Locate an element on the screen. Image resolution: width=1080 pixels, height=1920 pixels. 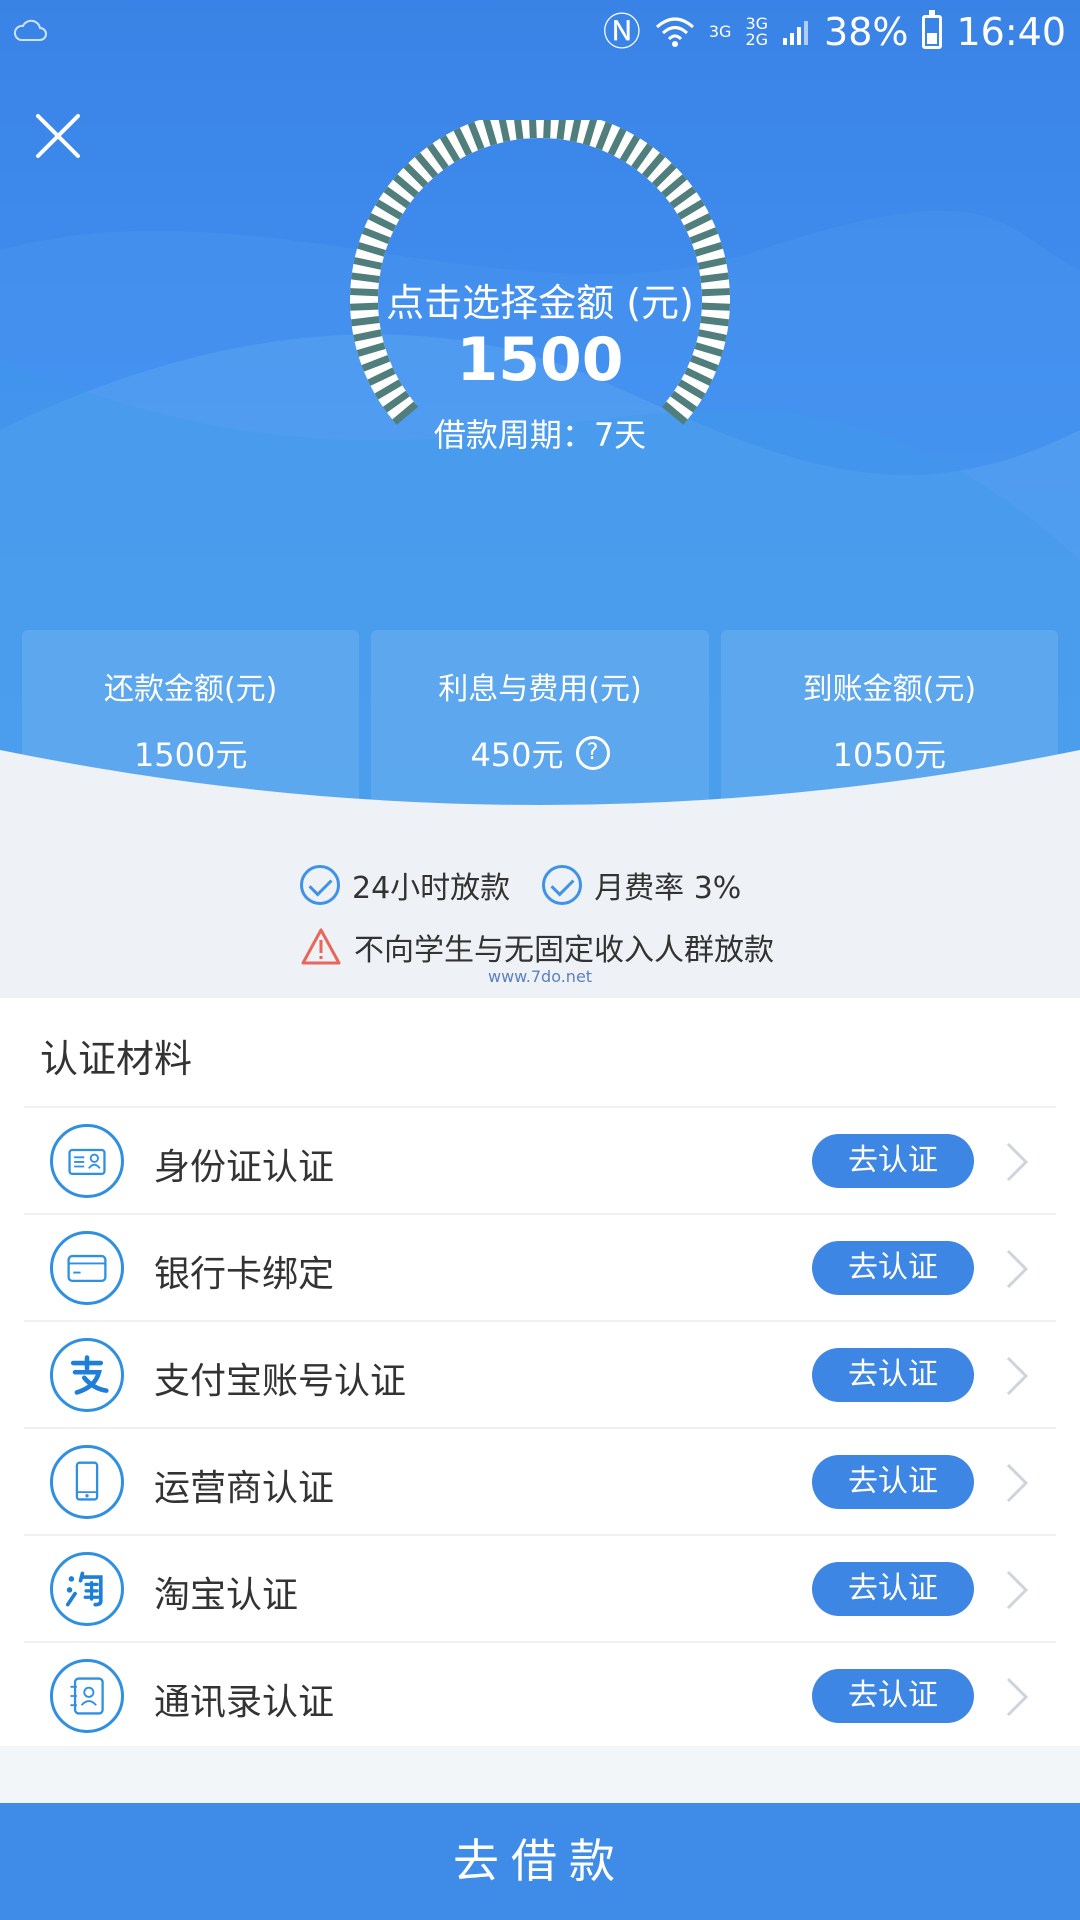
auth-item-contacts: 通讯录认证 去认证 is located at coordinates (540, 1694).